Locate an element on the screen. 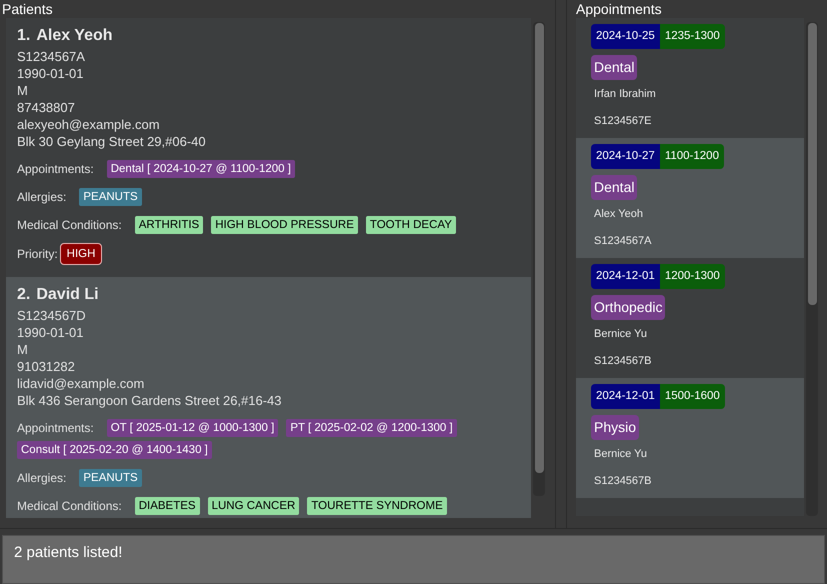 The height and width of the screenshot is (584, 827). home-address: Blk 30 Geylang Street 29,#06-40 is located at coordinates (112, 141).